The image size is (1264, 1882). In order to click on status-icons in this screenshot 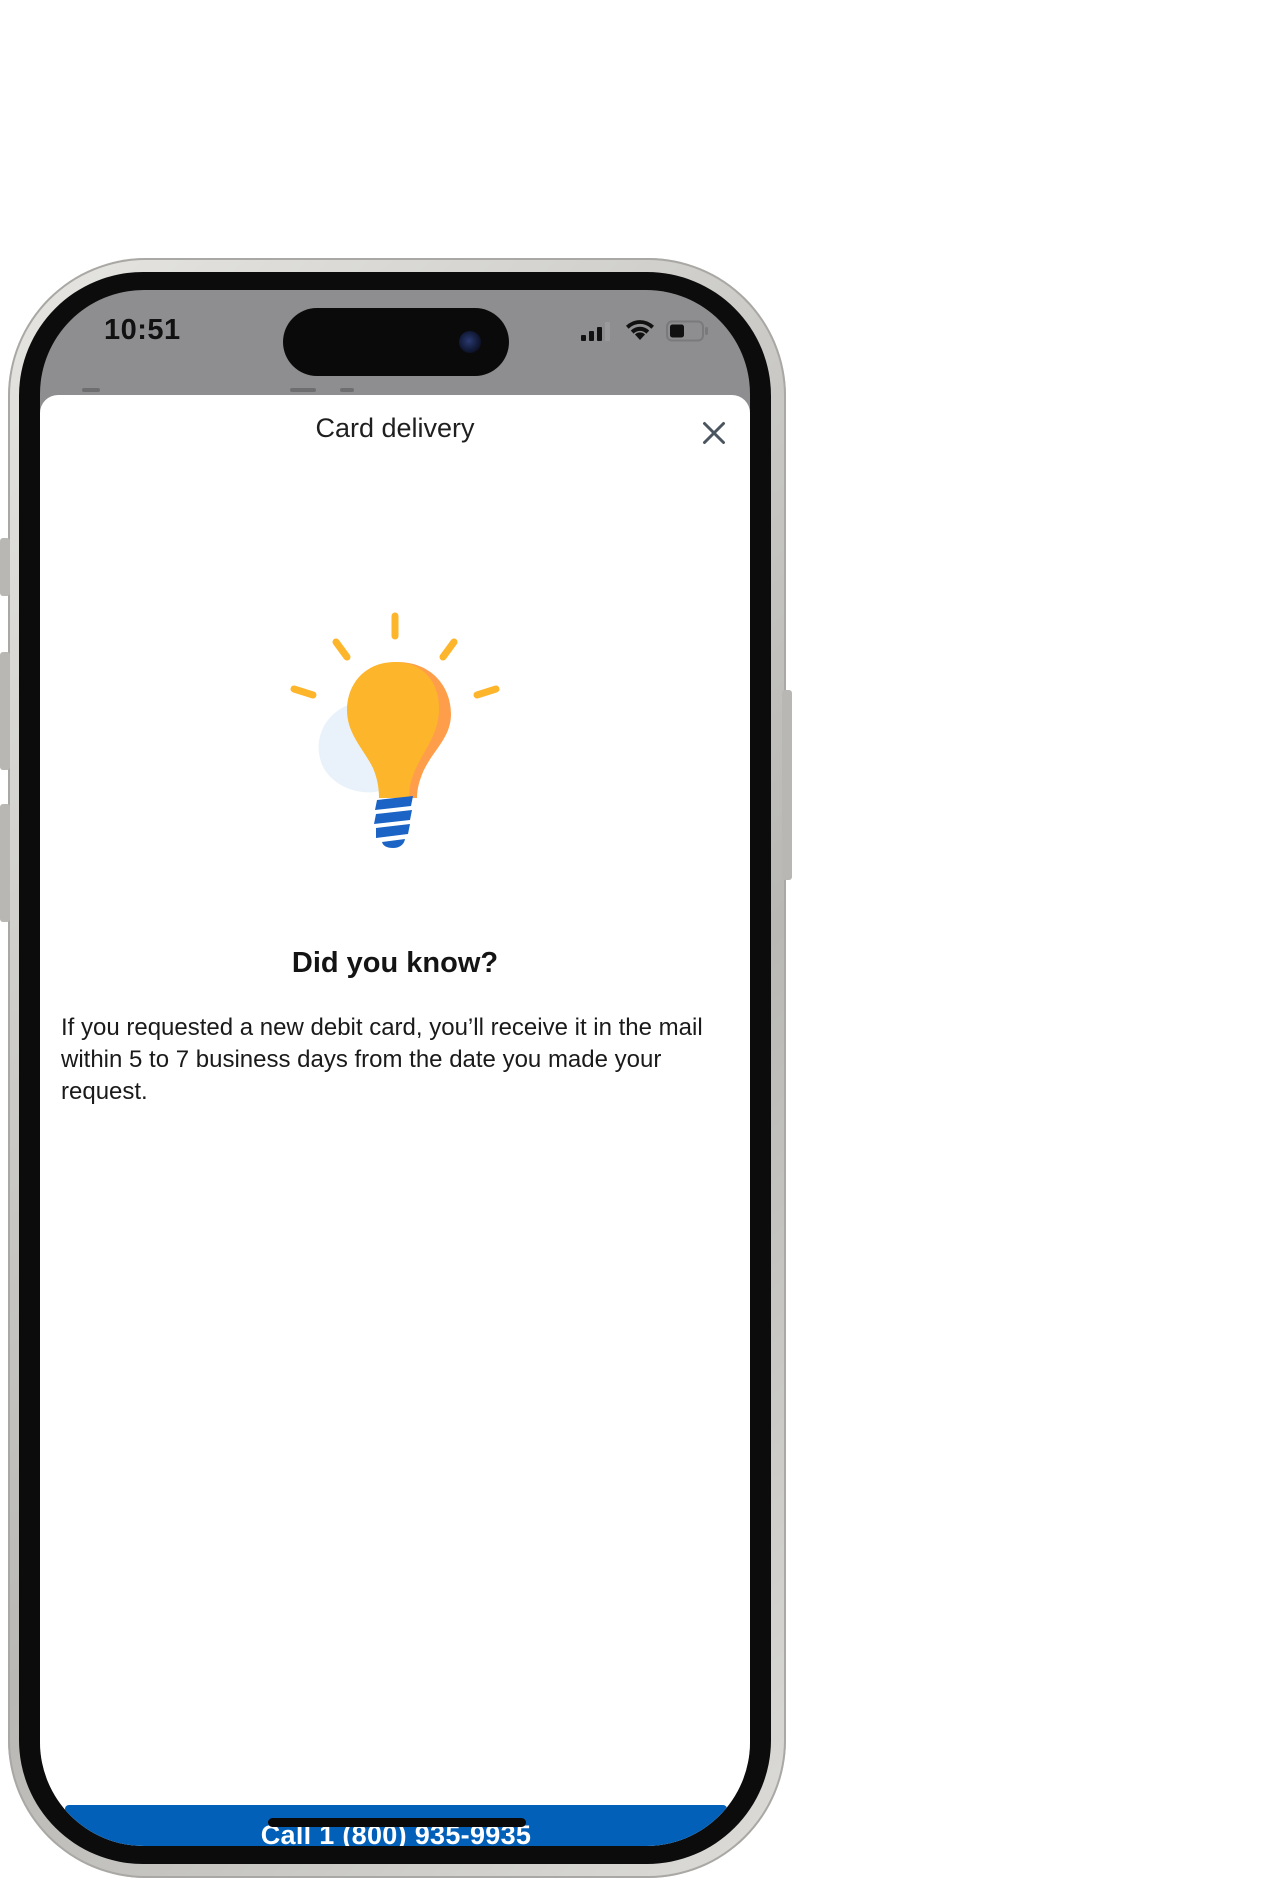, I will do `click(650, 333)`.